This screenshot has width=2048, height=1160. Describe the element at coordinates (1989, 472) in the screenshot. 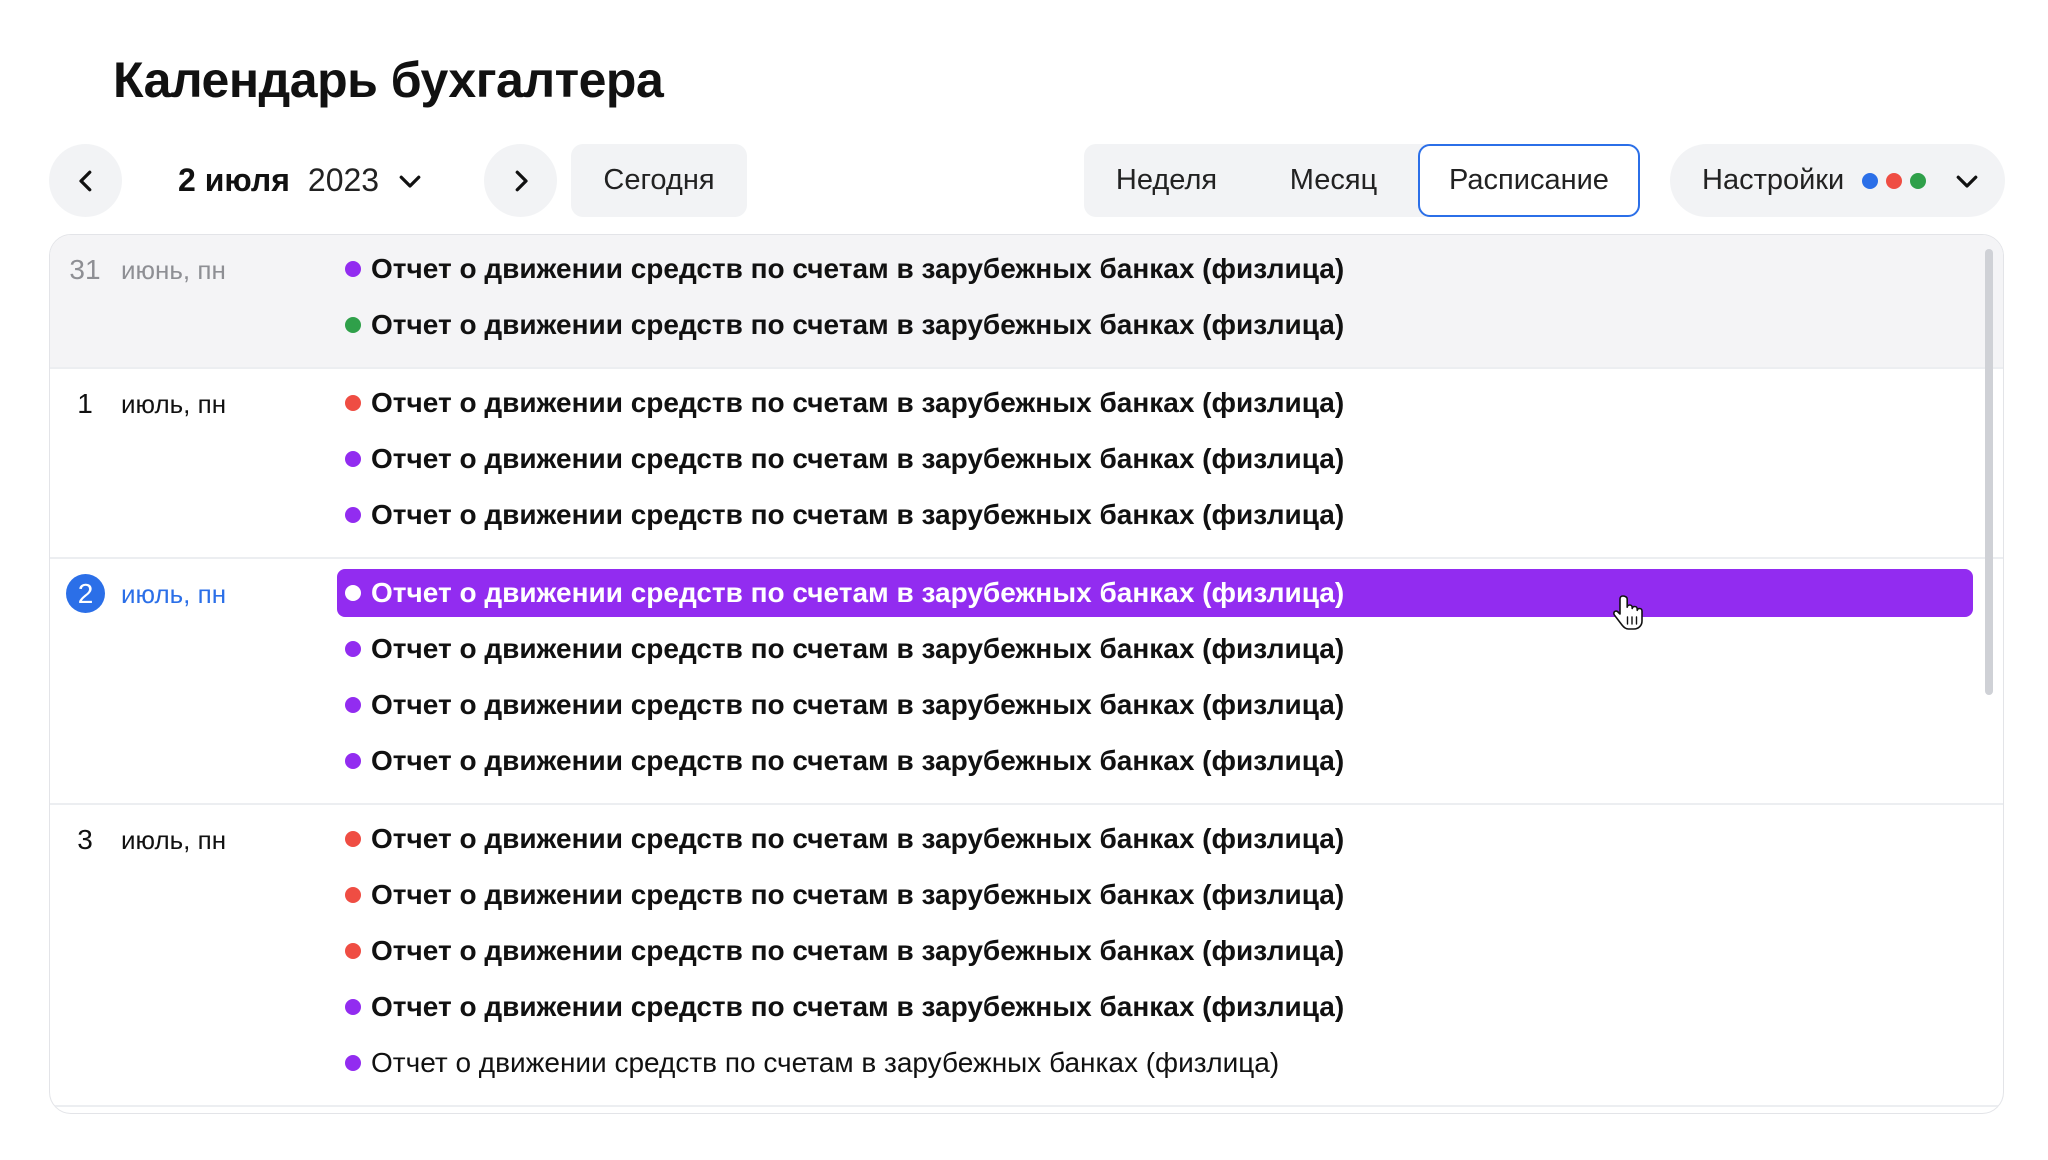

I see `scrollbar` at that location.